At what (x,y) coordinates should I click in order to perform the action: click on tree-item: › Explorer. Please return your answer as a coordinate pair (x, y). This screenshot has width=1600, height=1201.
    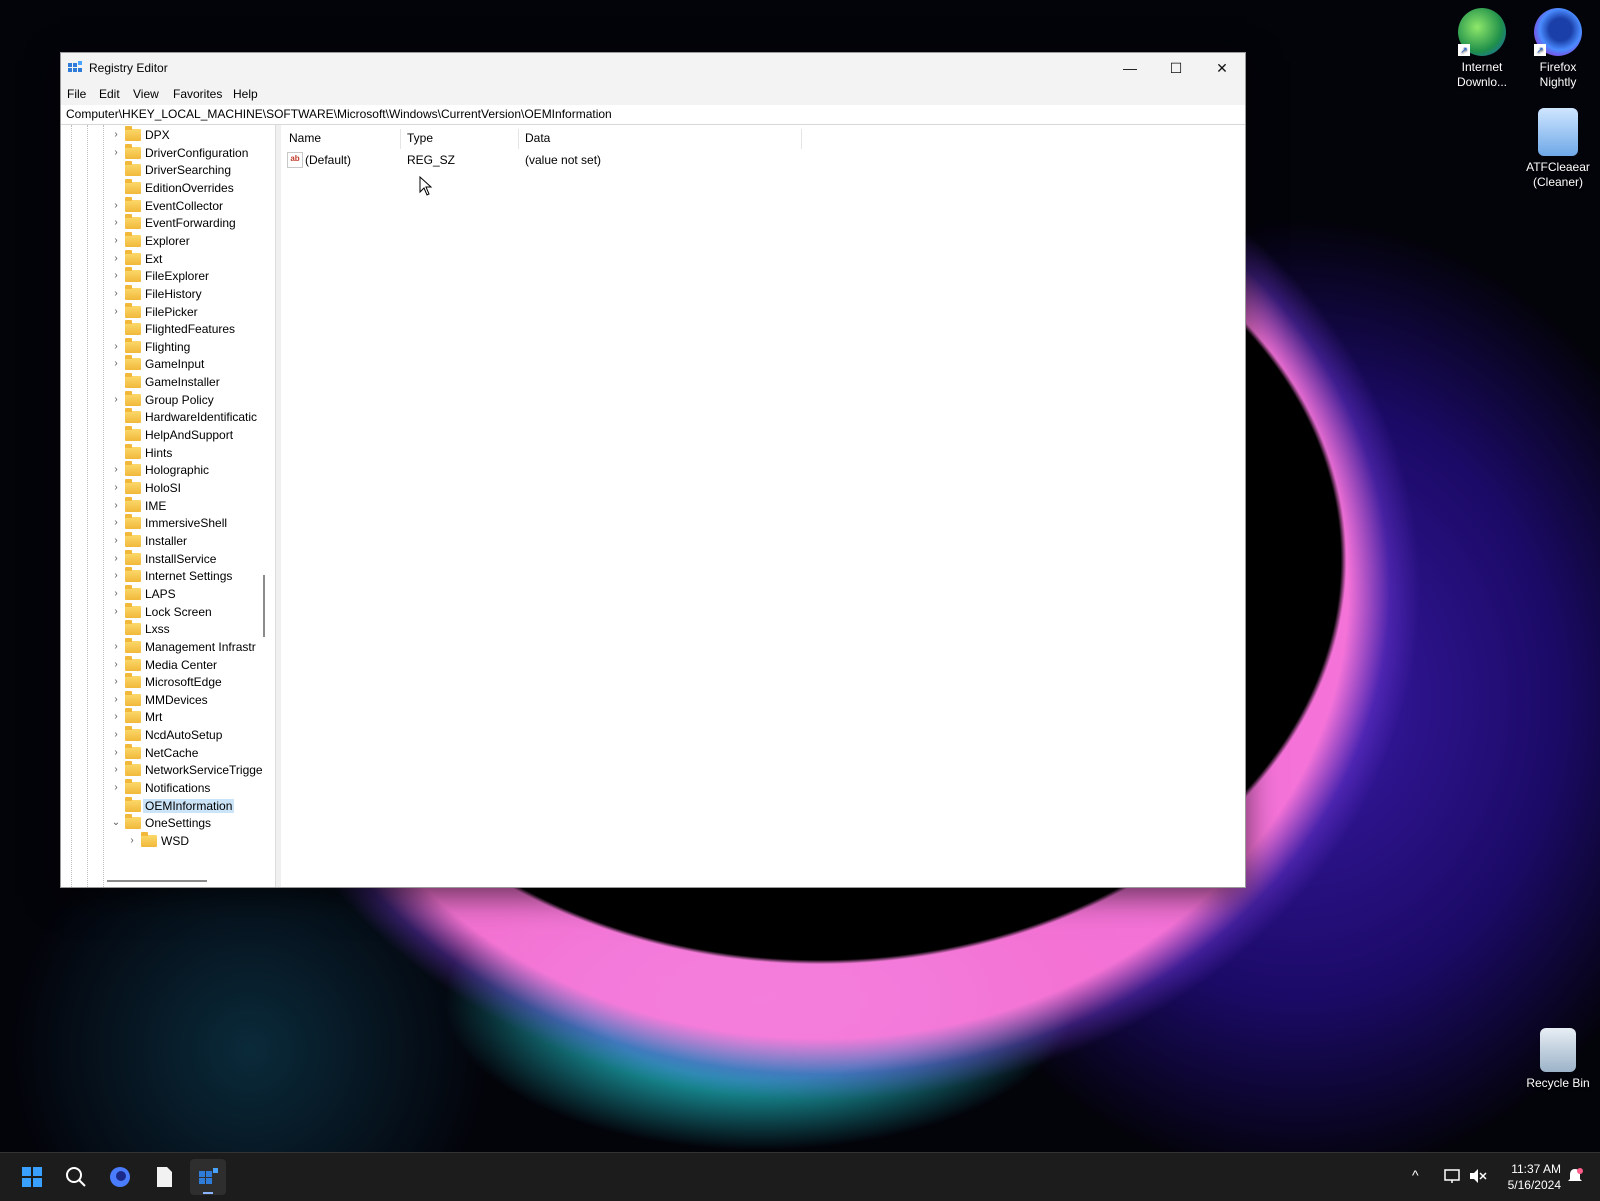
    Looking at the image, I should click on (168, 241).